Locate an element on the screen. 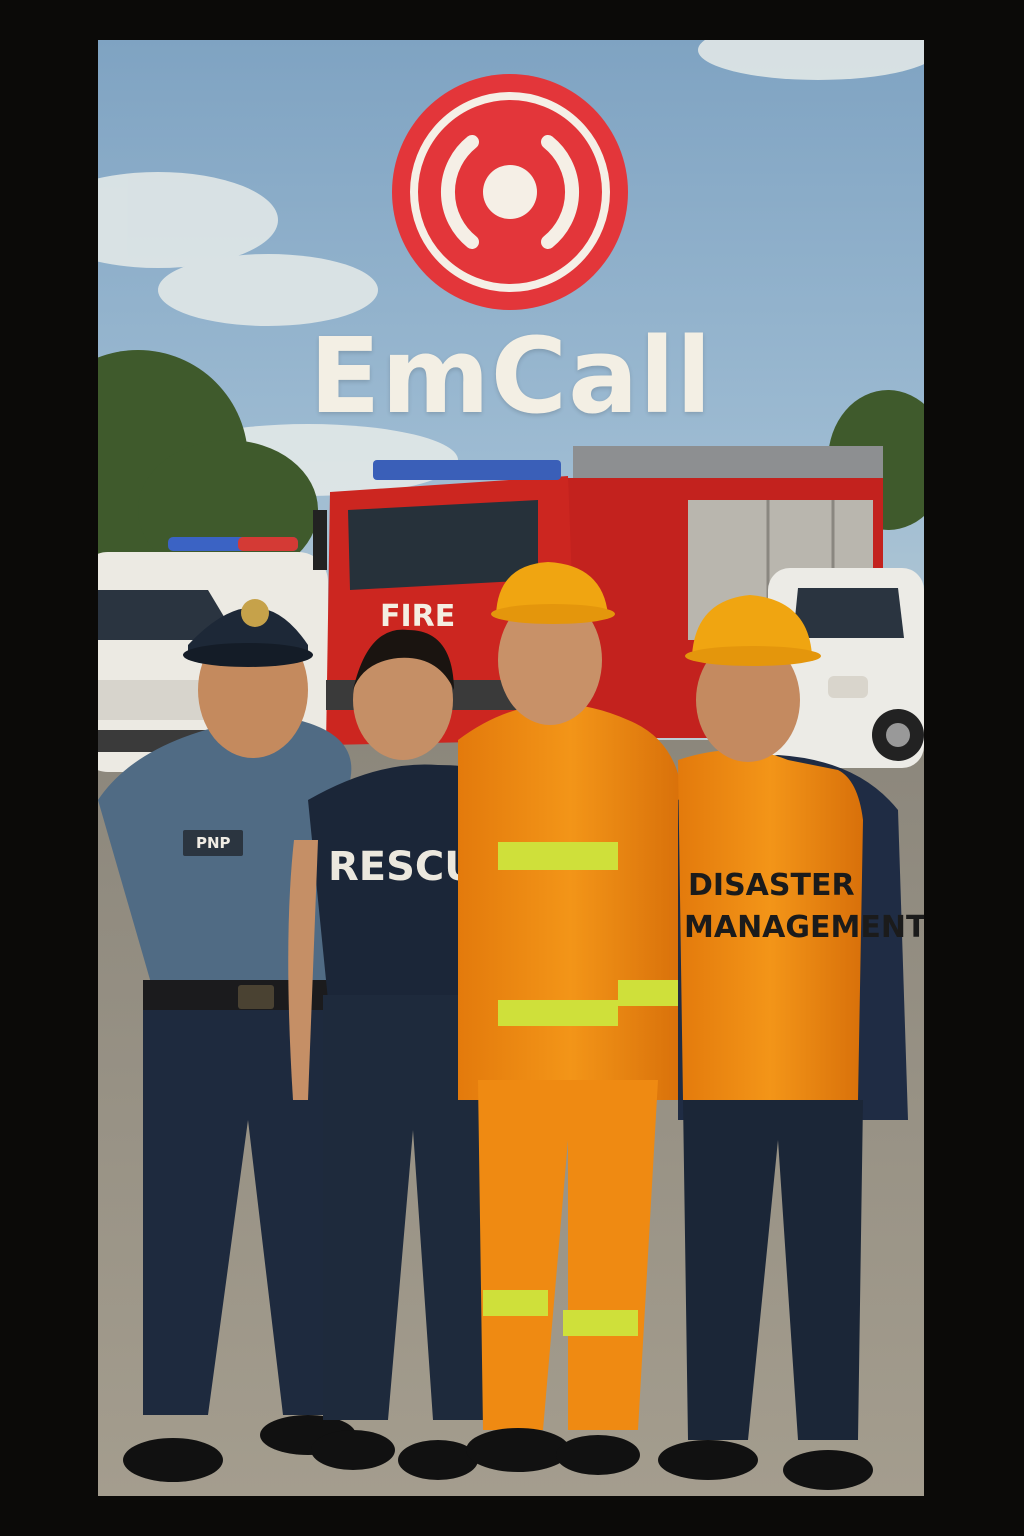  truck-label: FIRE is located at coordinates (417, 616).